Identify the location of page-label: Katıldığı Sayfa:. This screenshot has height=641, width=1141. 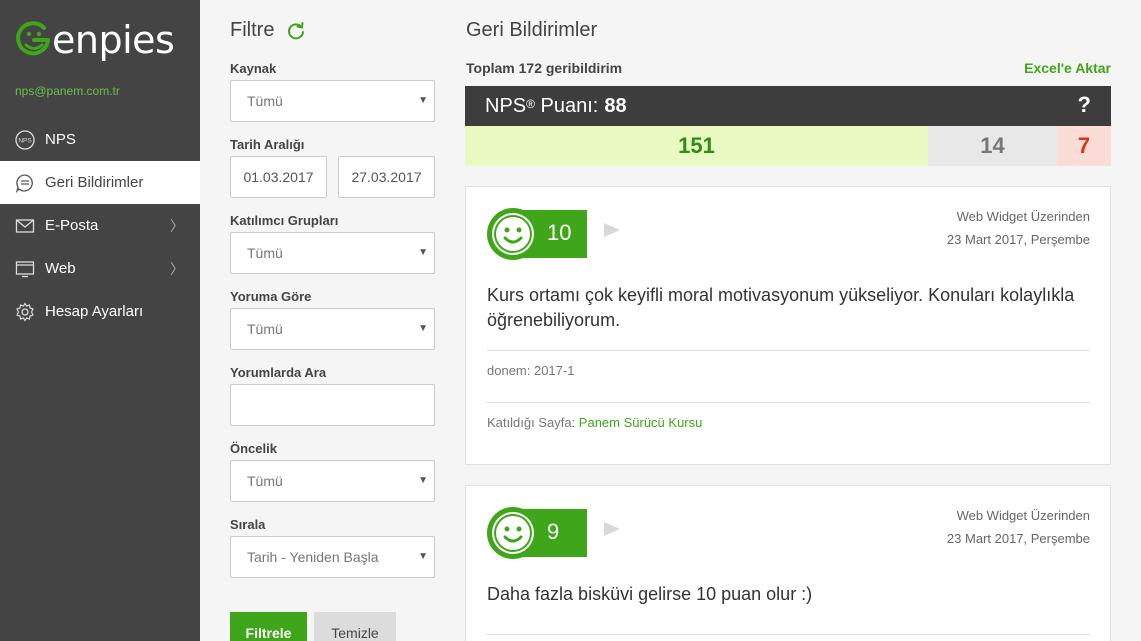
(531, 422).